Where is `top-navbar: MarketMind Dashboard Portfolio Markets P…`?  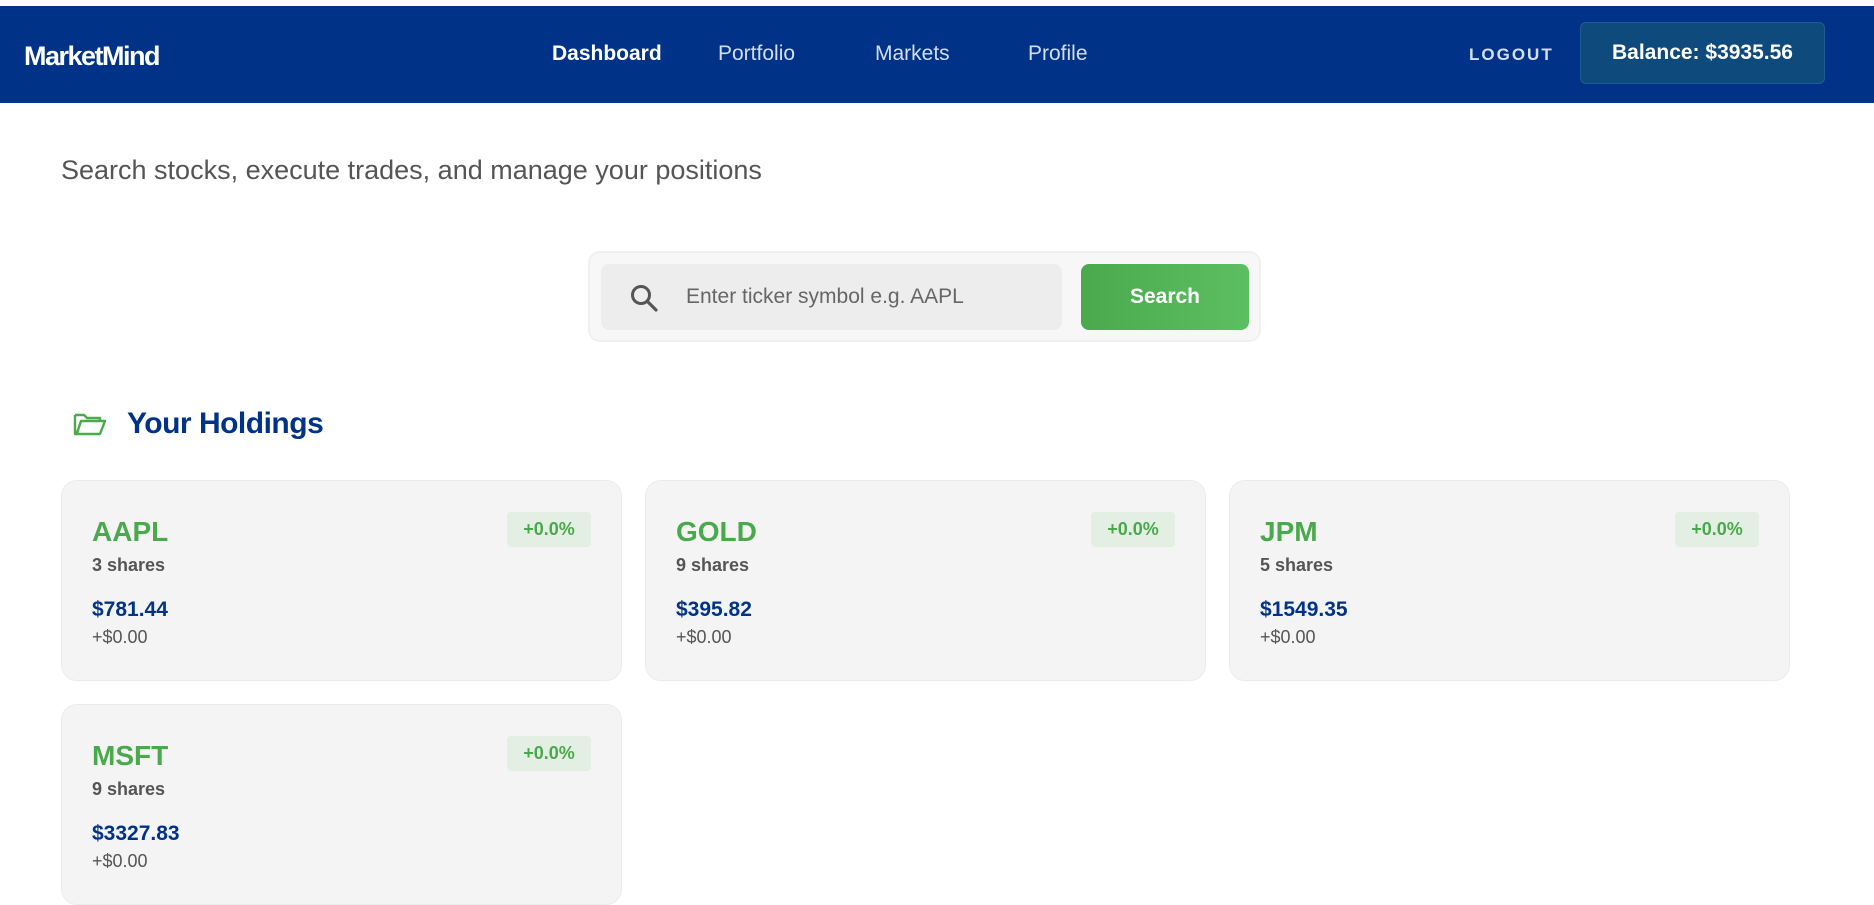
top-navbar: MarketMind Dashboard Portfolio Markets P… is located at coordinates (937, 54).